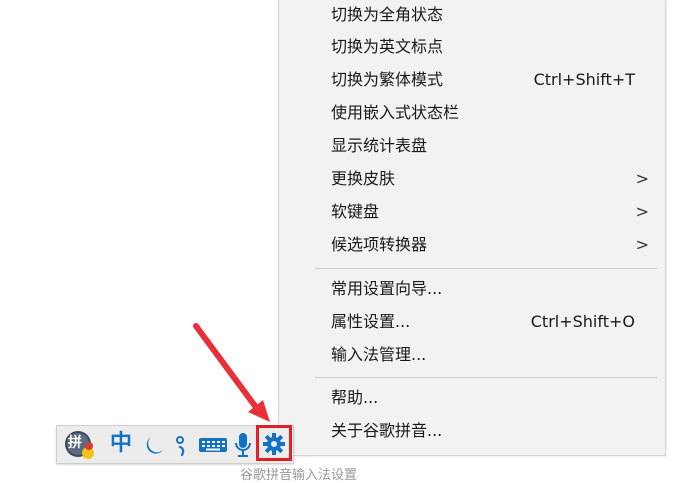 The width and height of the screenshot is (684, 483). I want to click on menu-item-label: 更换皮肤, so click(363, 178).